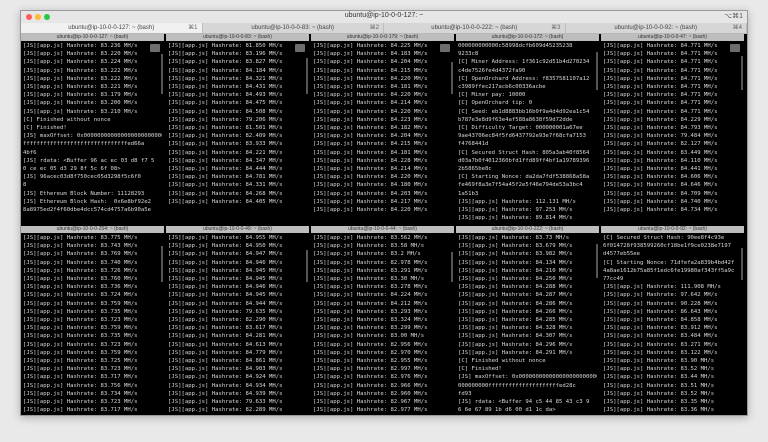  Describe the element at coordinates (370, 54) in the screenshot. I see `terminal-line: [JS][app.js] Hashrate: 84.183 MH/s` at that location.